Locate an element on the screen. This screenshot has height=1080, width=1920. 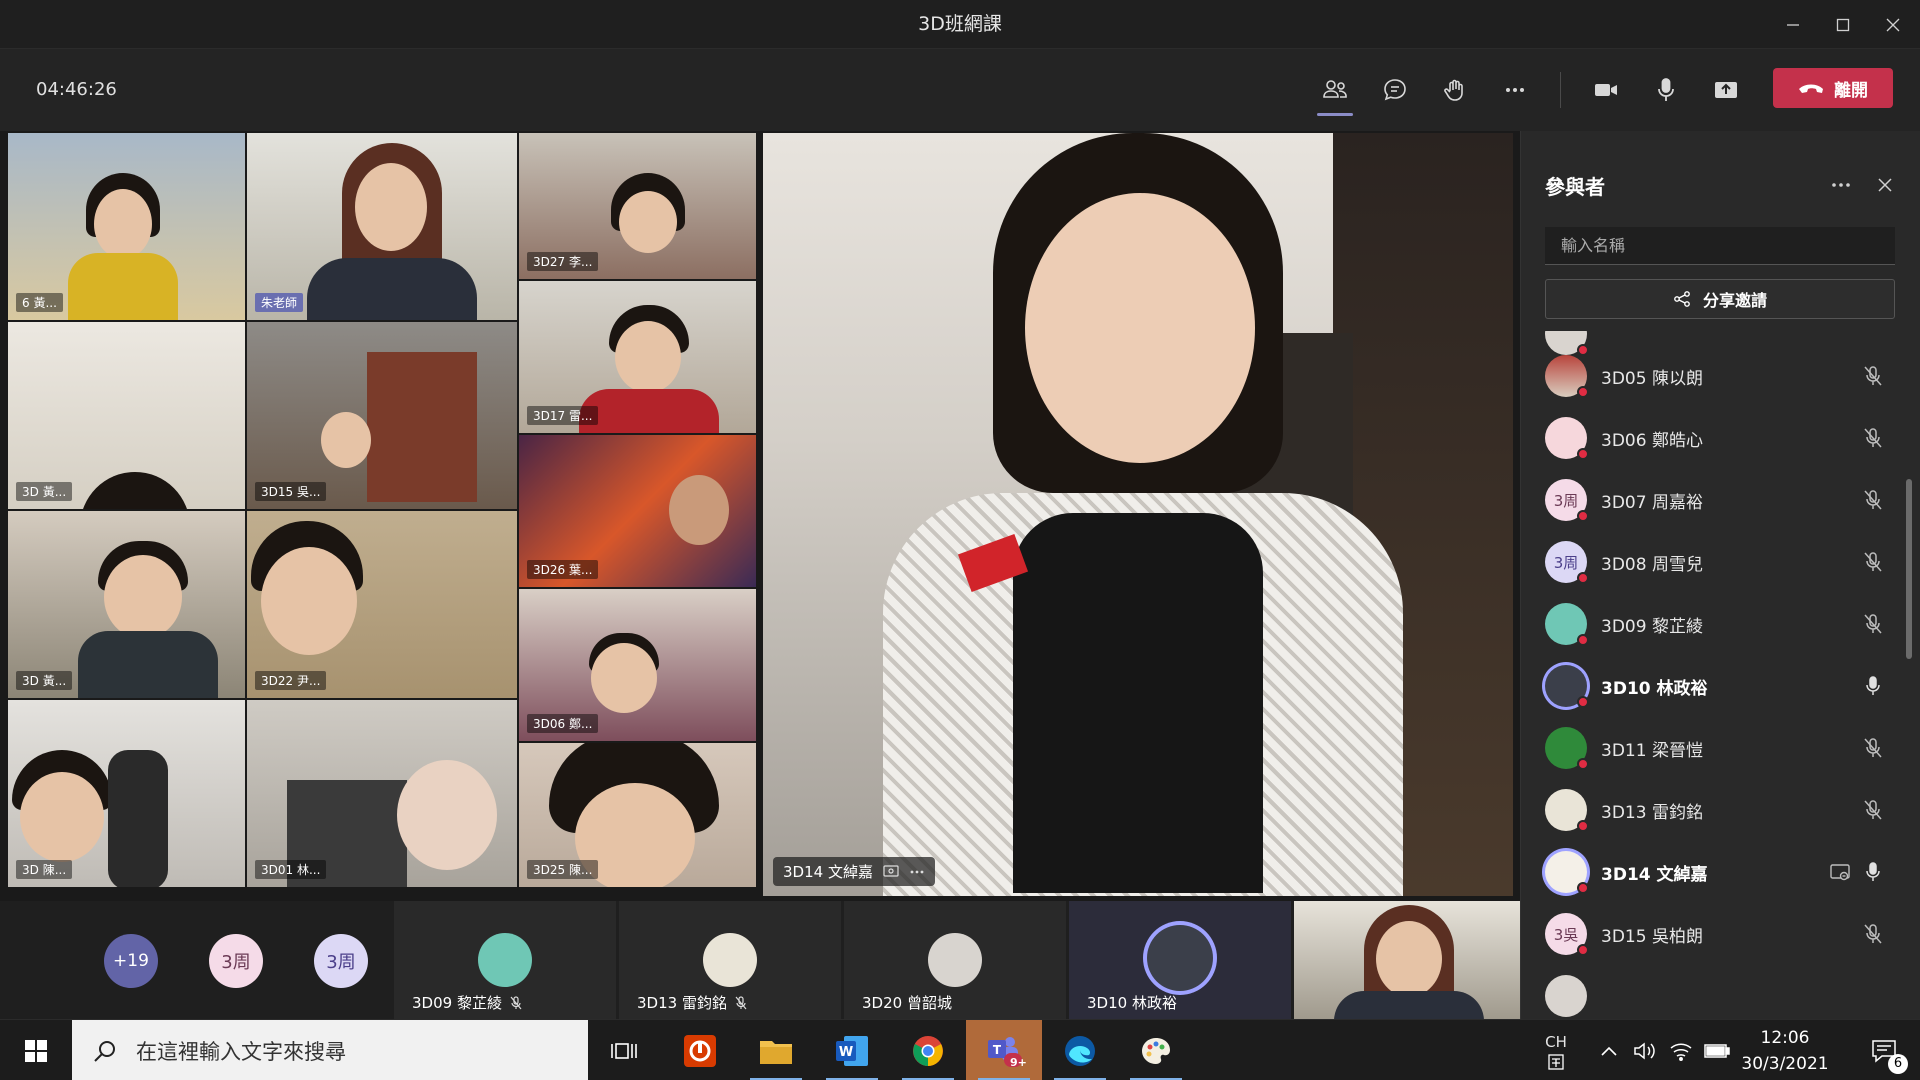
strip-tile: 3D10 林政裕 is located at coordinates (1180, 960).